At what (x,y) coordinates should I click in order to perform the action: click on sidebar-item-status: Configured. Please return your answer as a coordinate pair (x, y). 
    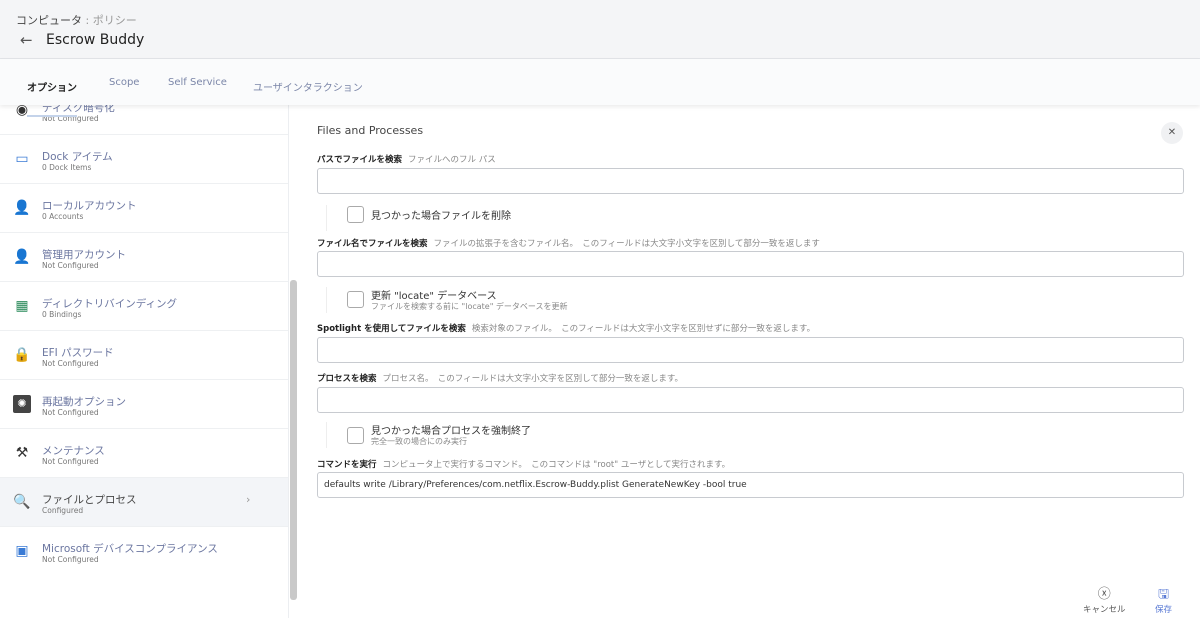
    Looking at the image, I should click on (63, 510).